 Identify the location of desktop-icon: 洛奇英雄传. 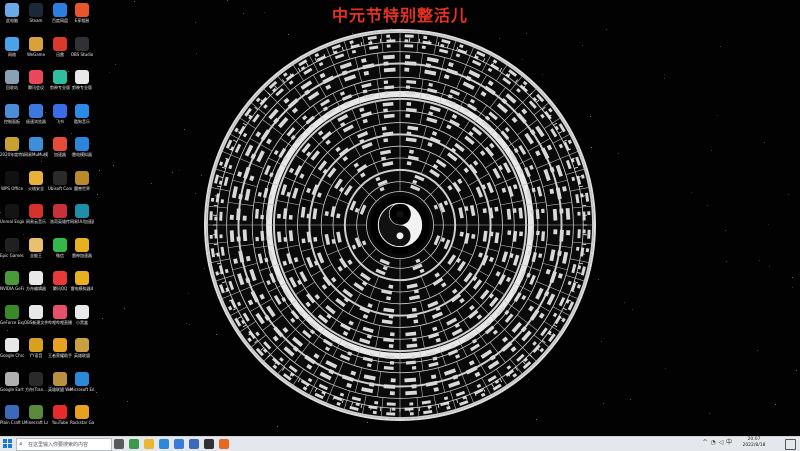
(60, 214).